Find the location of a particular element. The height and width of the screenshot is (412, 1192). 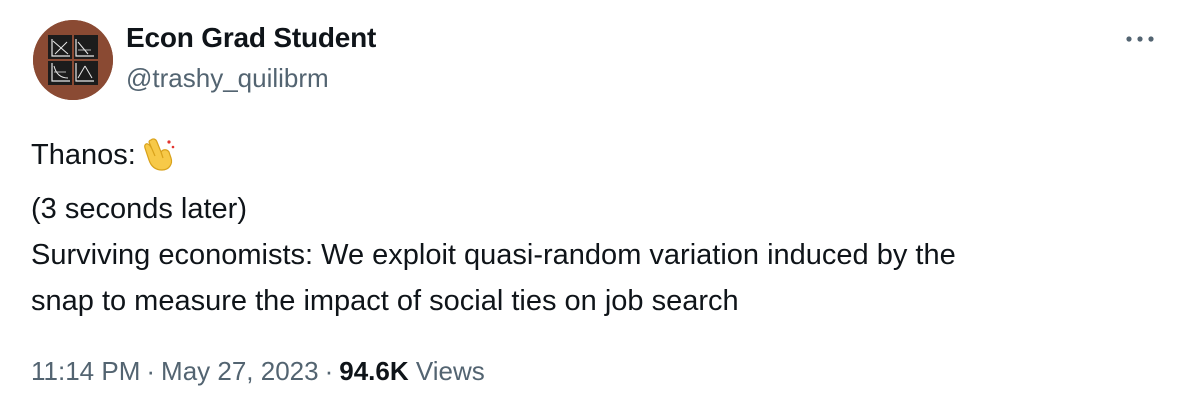

tweet-date: May 27, 2023 is located at coordinates (240, 371).